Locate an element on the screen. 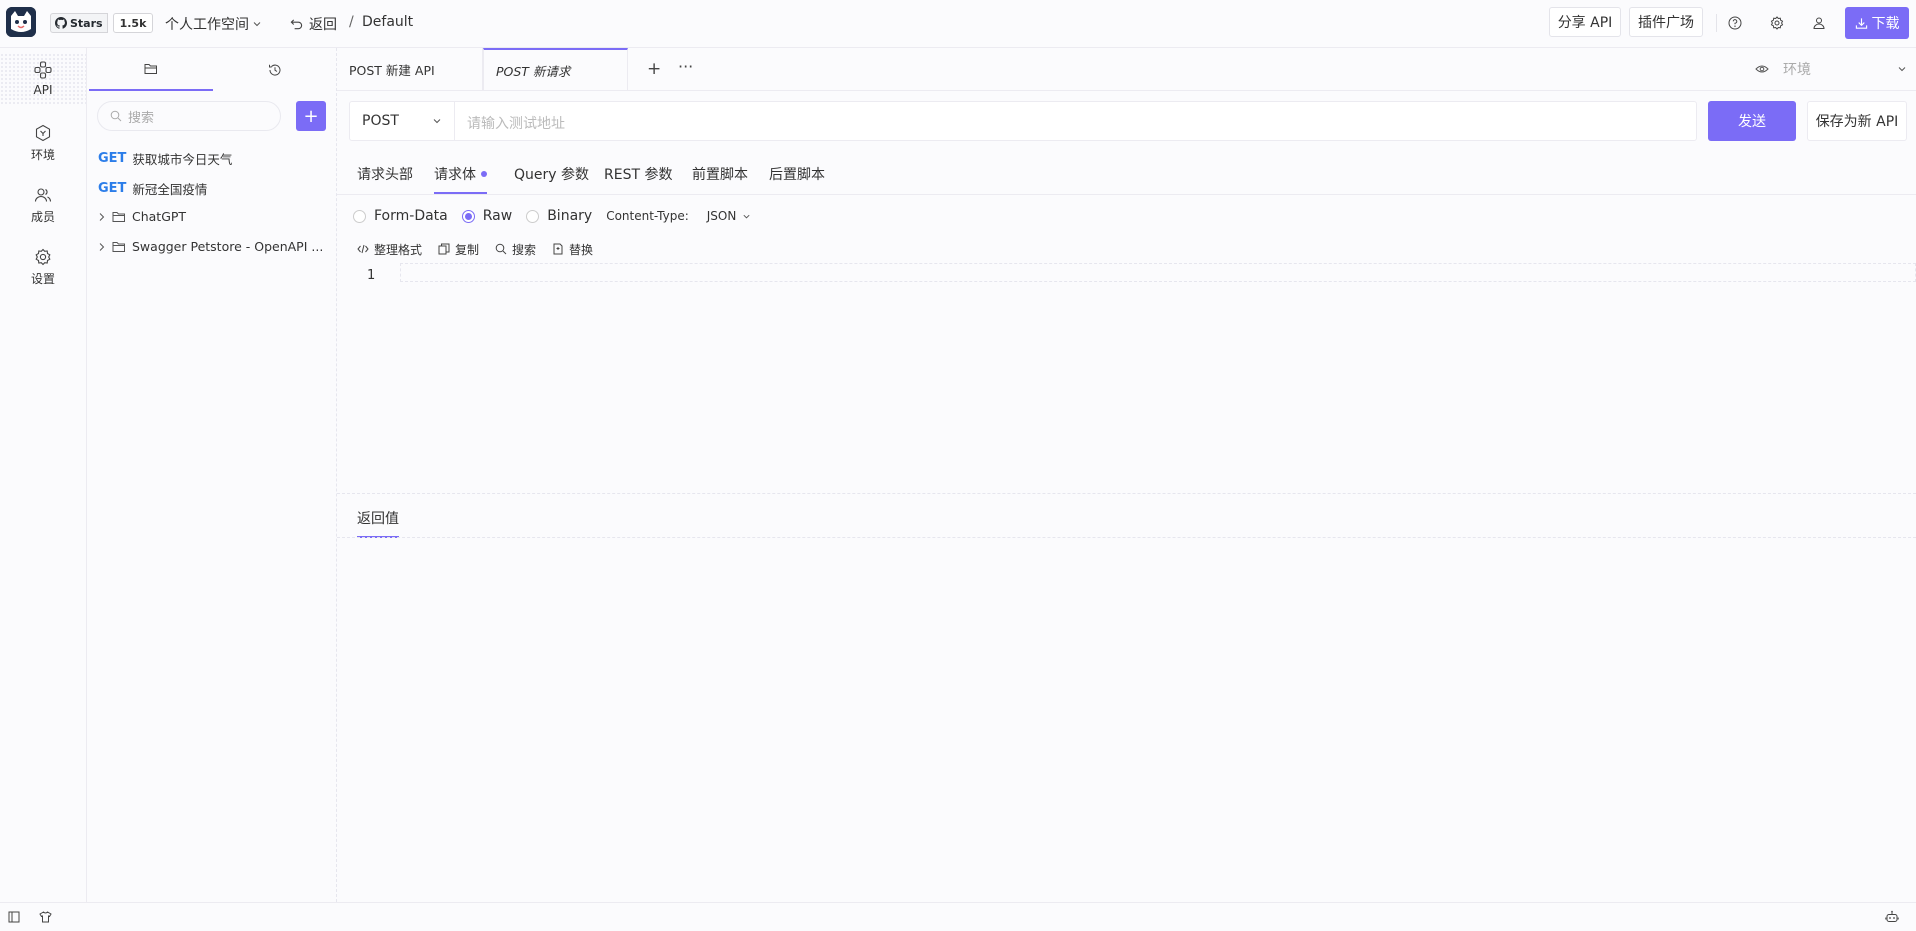  help-icon is located at coordinates (1735, 23).